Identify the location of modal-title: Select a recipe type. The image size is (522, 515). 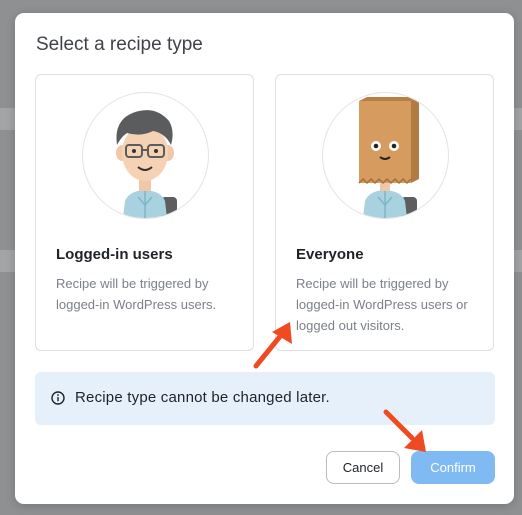
(119, 44).